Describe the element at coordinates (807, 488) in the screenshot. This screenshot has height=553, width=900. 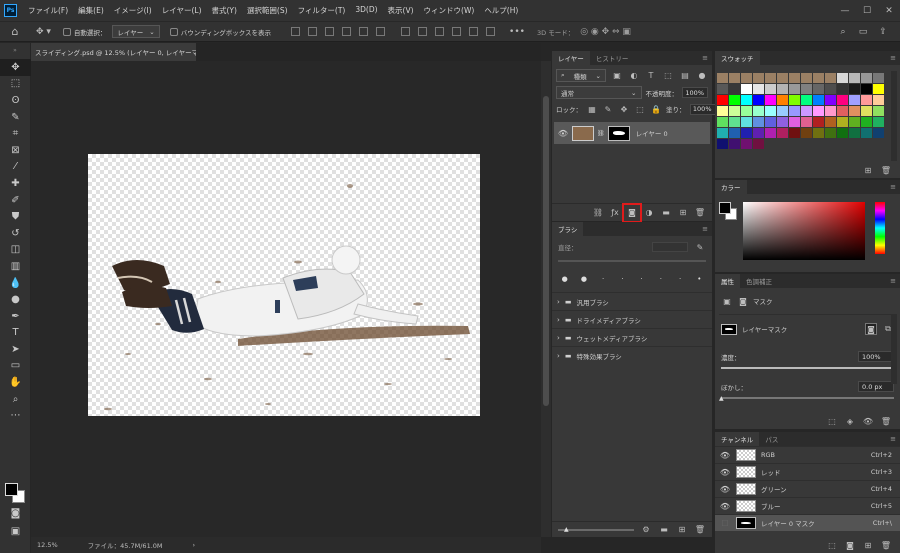
I see `channel-row: 👁 グリーン Ctrl+4` at that location.